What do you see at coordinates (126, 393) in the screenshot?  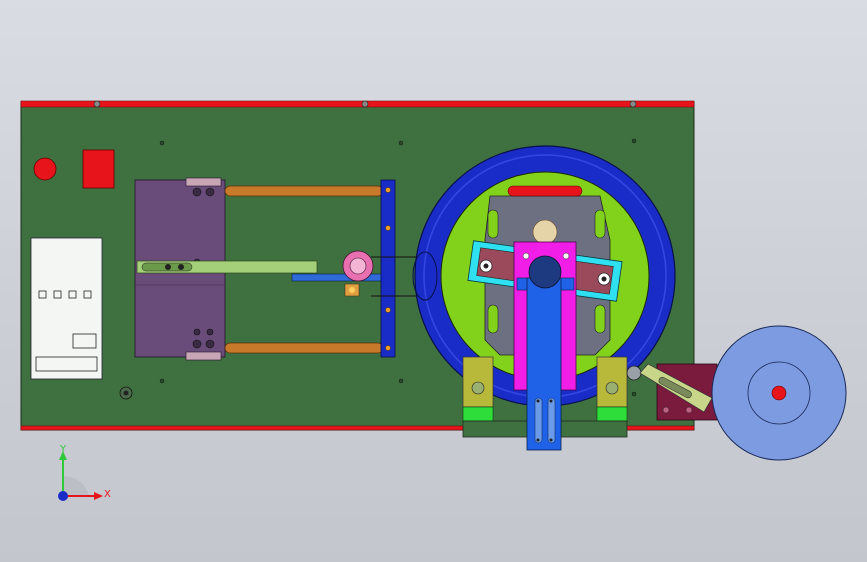 I see `bolt-left-bottom` at bounding box center [126, 393].